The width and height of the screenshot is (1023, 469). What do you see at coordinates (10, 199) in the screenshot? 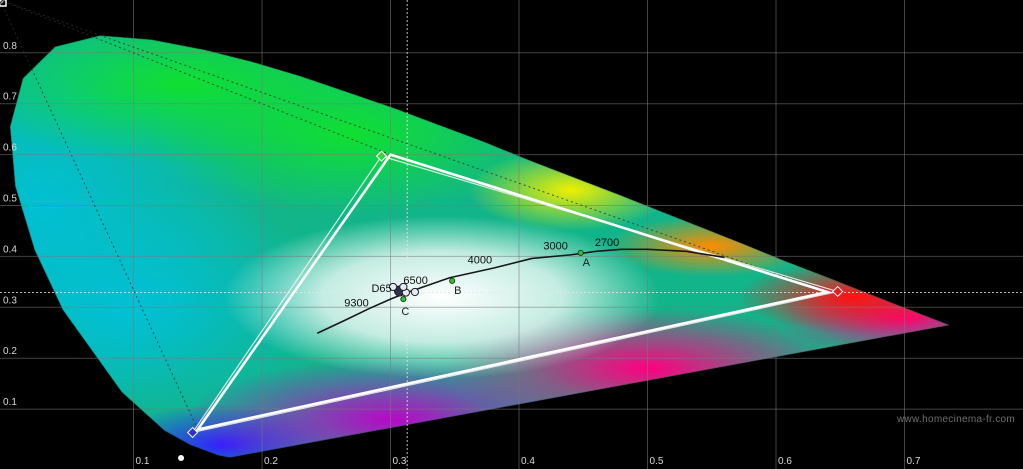
I see `y-tick-label: 0.5` at bounding box center [10, 199].